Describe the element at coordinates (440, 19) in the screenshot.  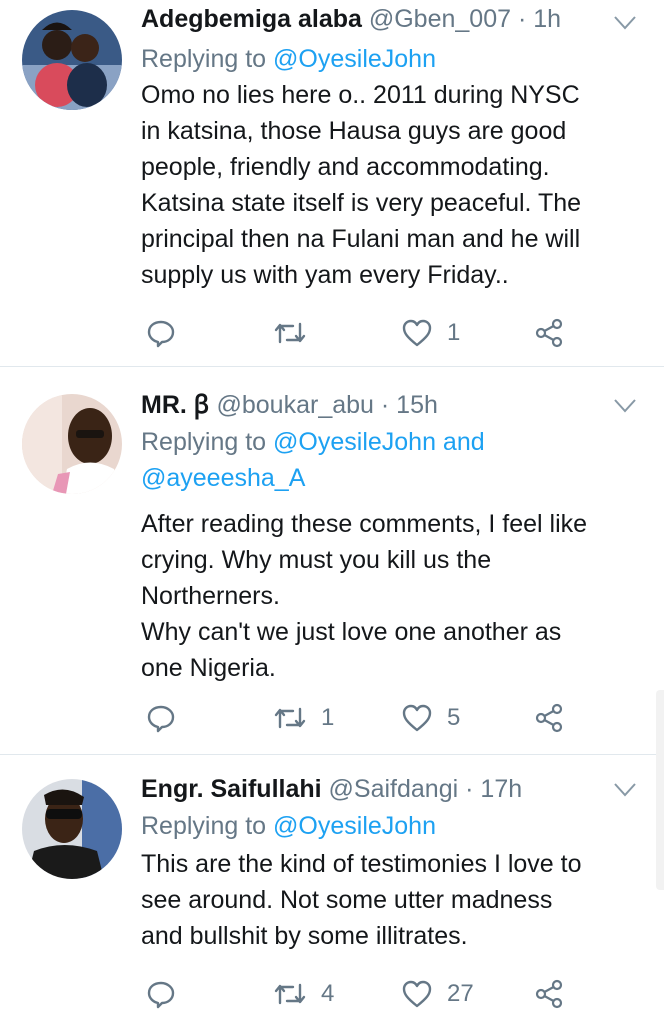
I see `user-handle: @Gben_007` at that location.